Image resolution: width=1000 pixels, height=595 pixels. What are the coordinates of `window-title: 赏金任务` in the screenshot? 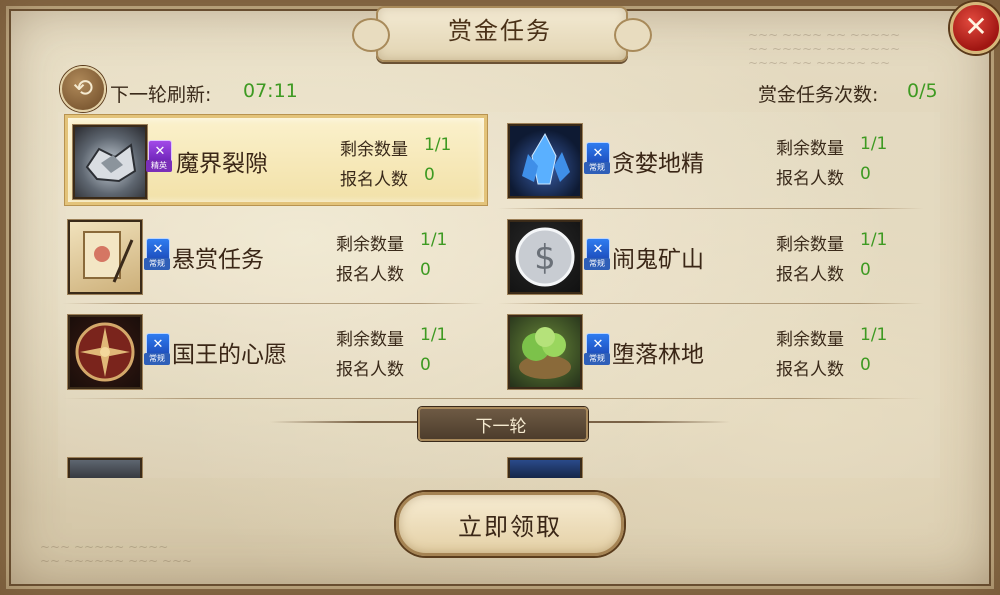 It's located at (500, 31).